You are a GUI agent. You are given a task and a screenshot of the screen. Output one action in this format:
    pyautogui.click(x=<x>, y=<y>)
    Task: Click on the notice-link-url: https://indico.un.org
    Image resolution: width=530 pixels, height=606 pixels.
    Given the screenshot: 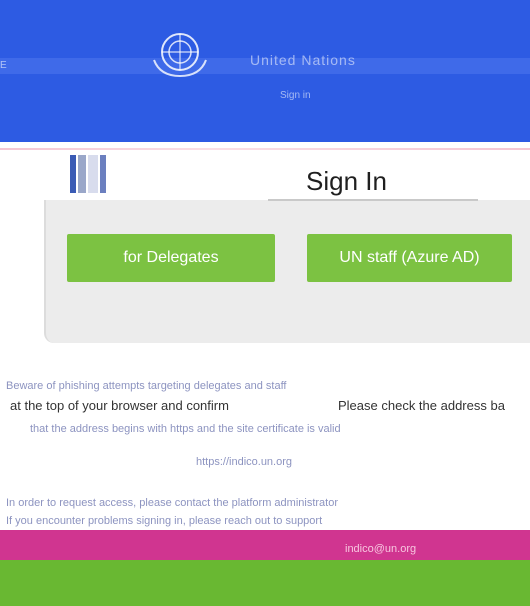 What is the action you would take?
    pyautogui.click(x=356, y=462)
    